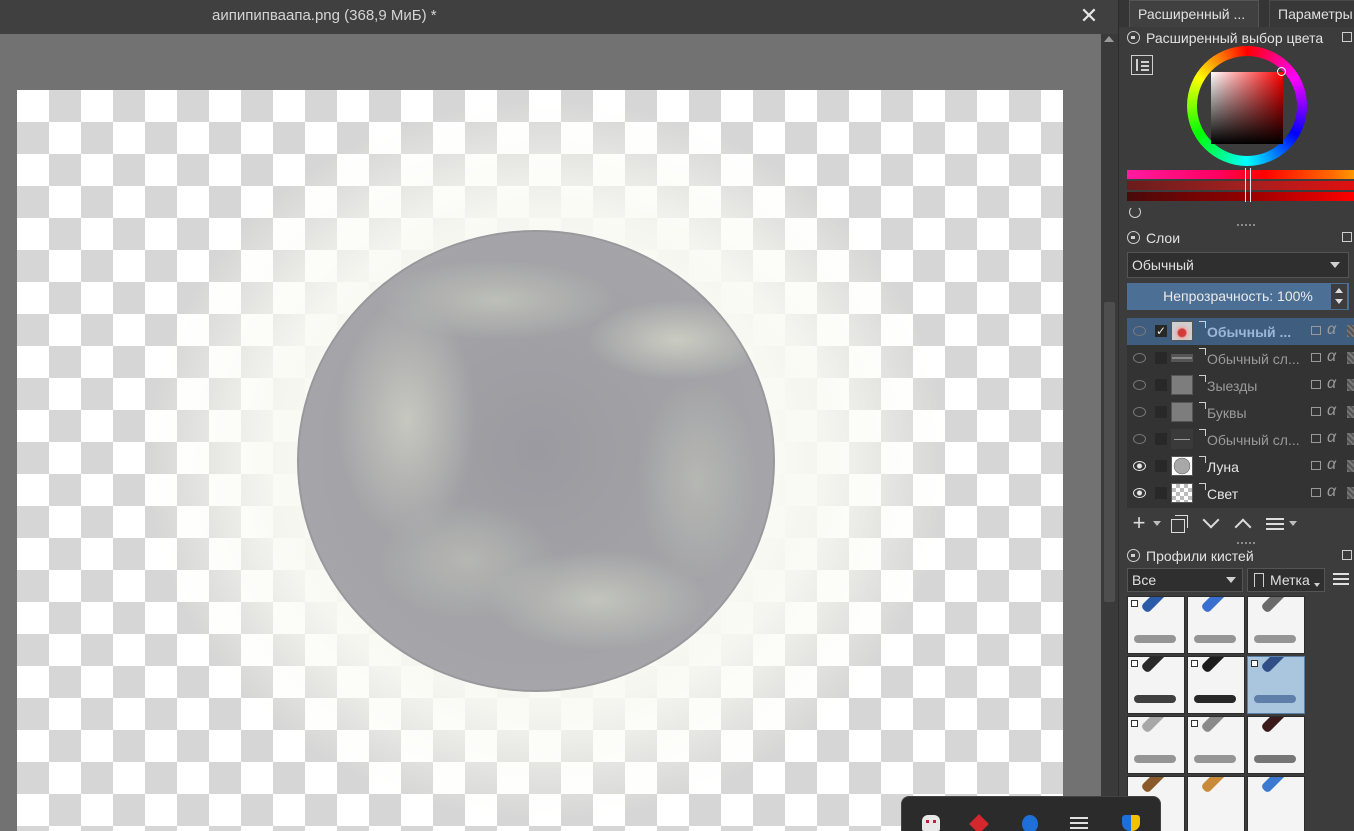 This screenshot has width=1354, height=831. Describe the element at coordinates (1286, 580) in the screenshot. I see `tag-button: Метка` at that location.